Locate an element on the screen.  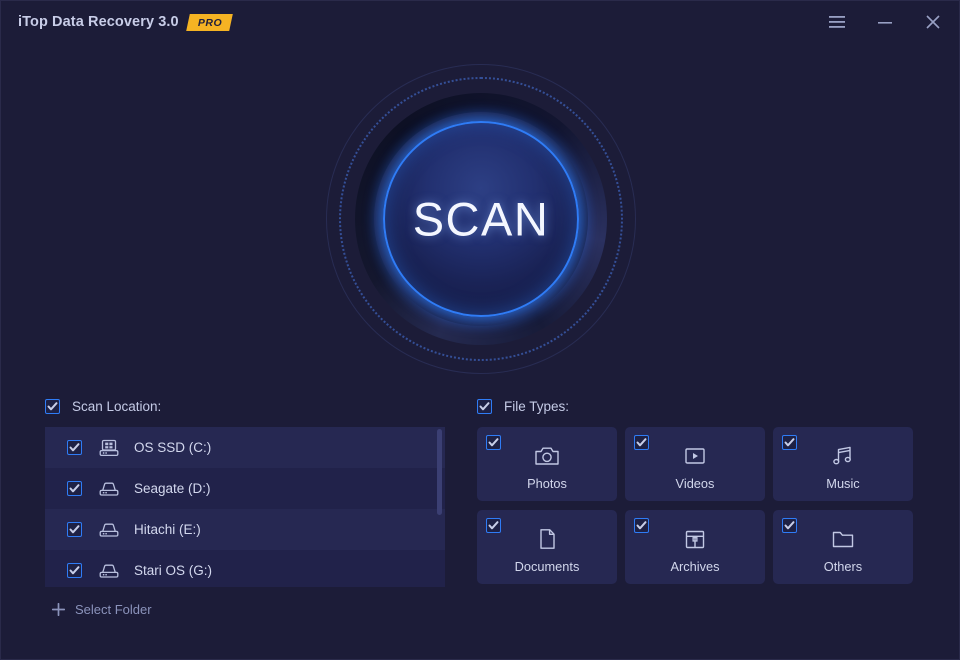
file-type-card-documents: Documents is located at coordinates (547, 547).